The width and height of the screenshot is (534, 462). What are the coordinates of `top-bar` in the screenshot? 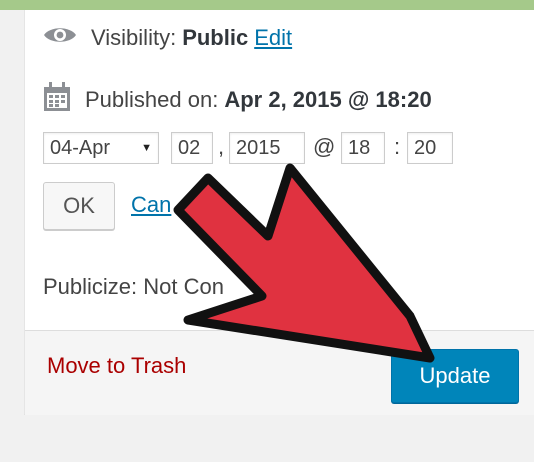 It's located at (267, 5).